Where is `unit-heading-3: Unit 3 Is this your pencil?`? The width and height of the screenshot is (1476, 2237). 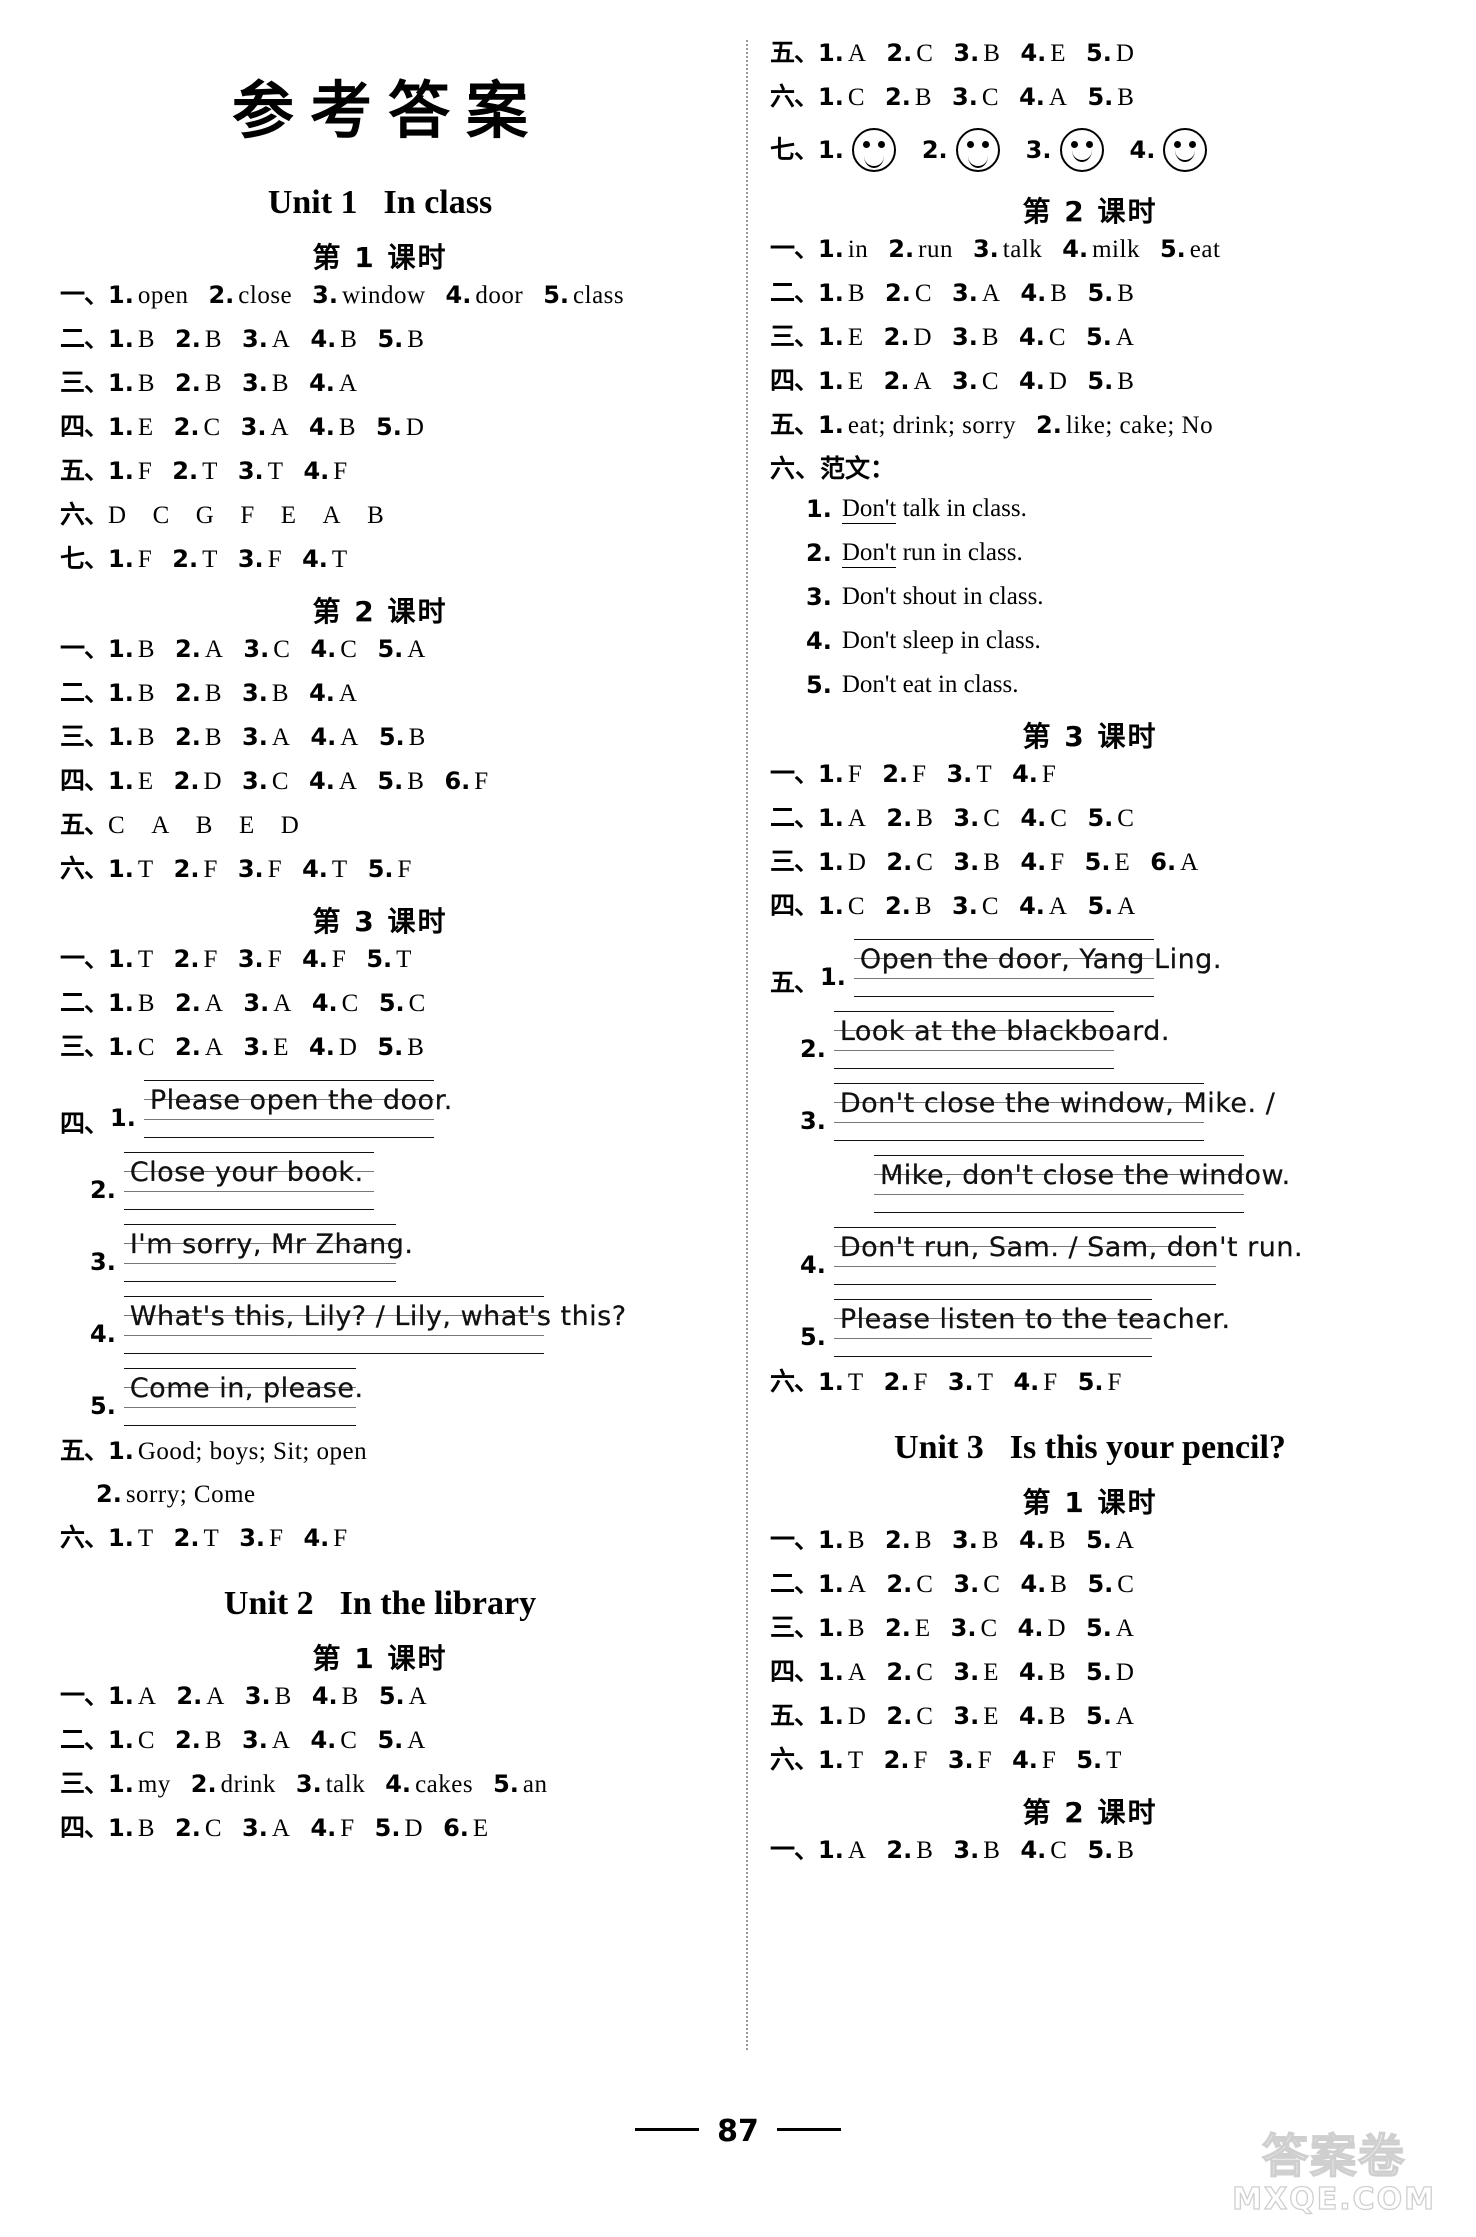 unit-heading-3: Unit 3 Is this your pencil? is located at coordinates (1090, 1448).